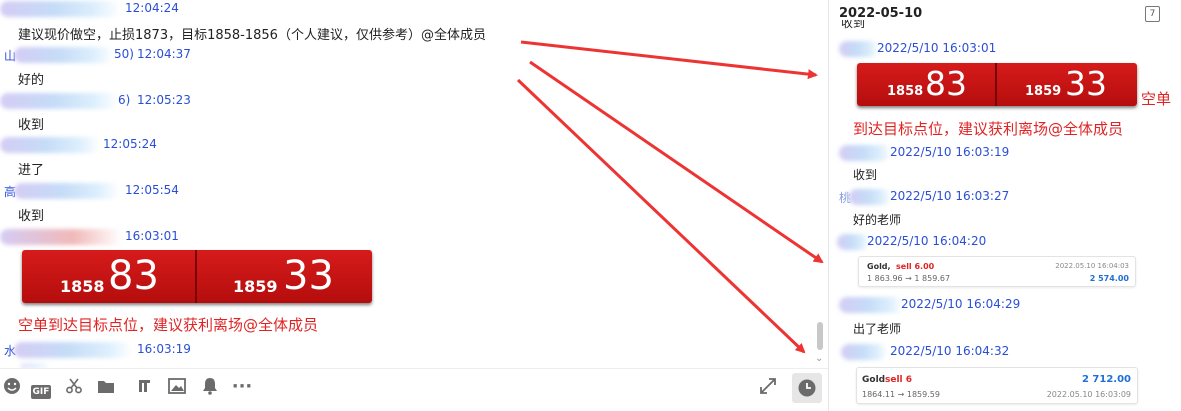 The width and height of the screenshot is (1181, 411). Describe the element at coordinates (177, 389) in the screenshot. I see `image-icon` at that location.